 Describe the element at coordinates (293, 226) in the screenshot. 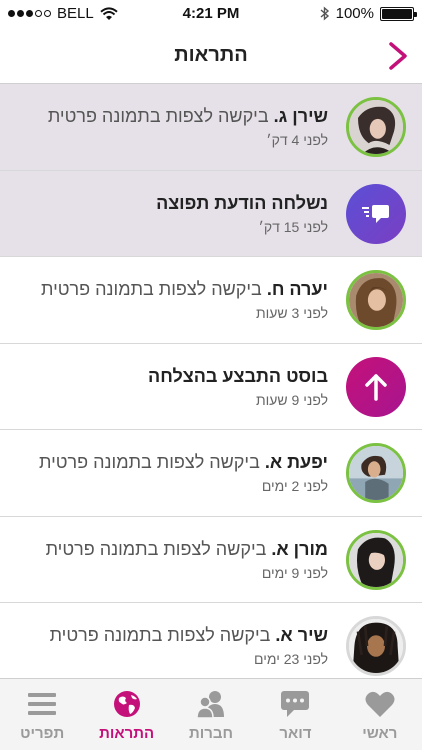

I see `notification-time: לפני 15 דק׳` at that location.